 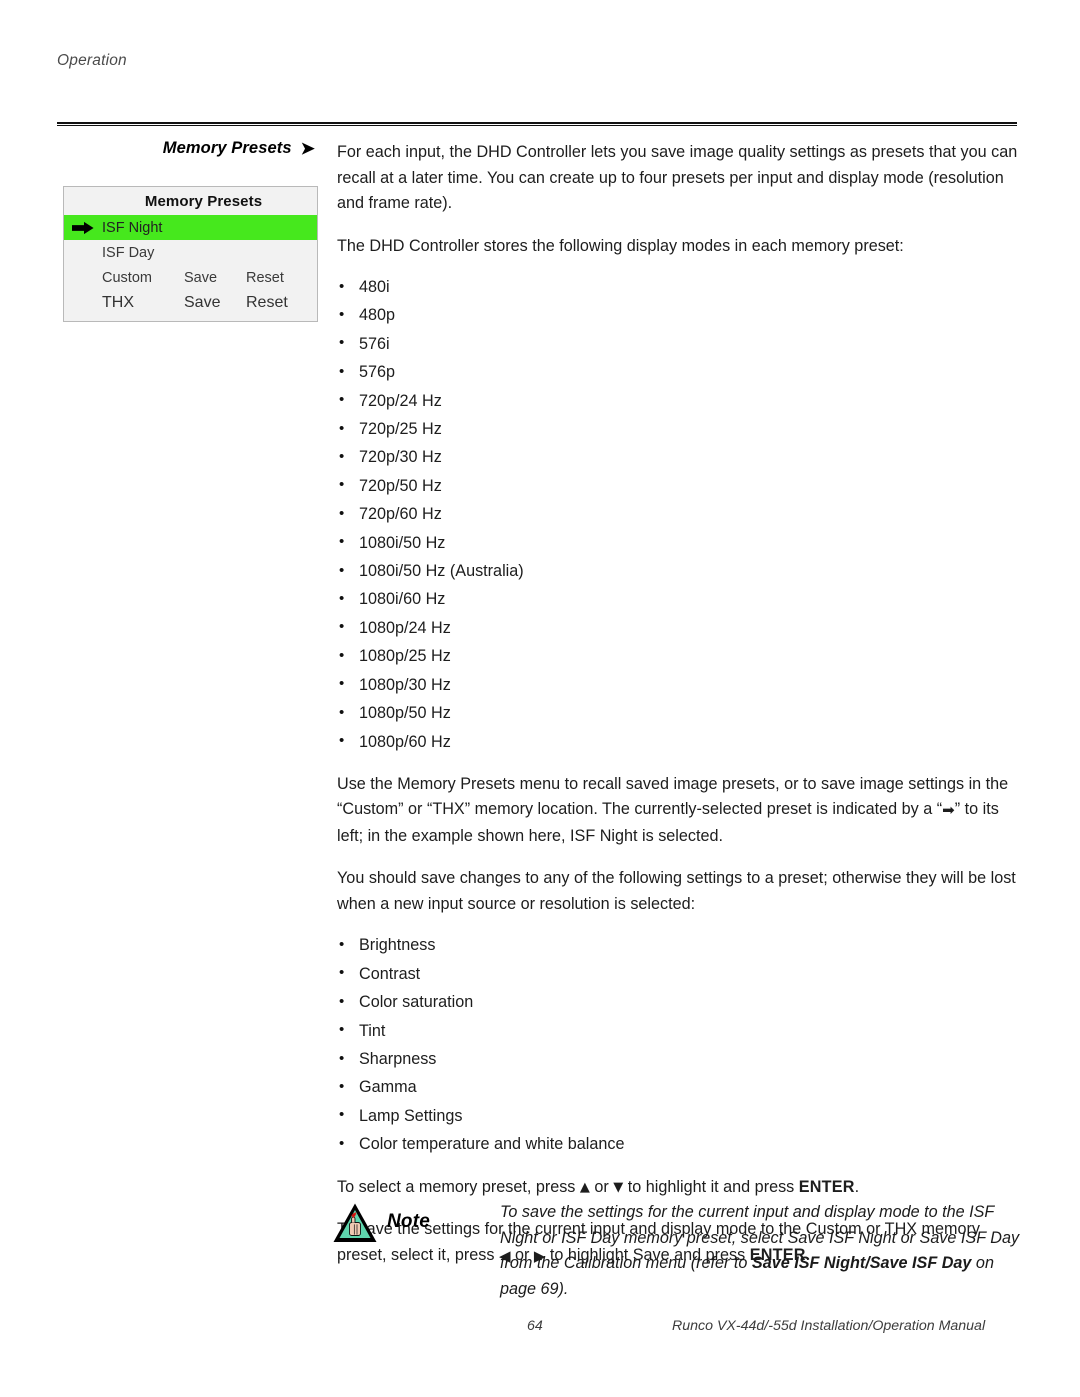 I want to click on osd-row-label: THX, so click(x=118, y=302).